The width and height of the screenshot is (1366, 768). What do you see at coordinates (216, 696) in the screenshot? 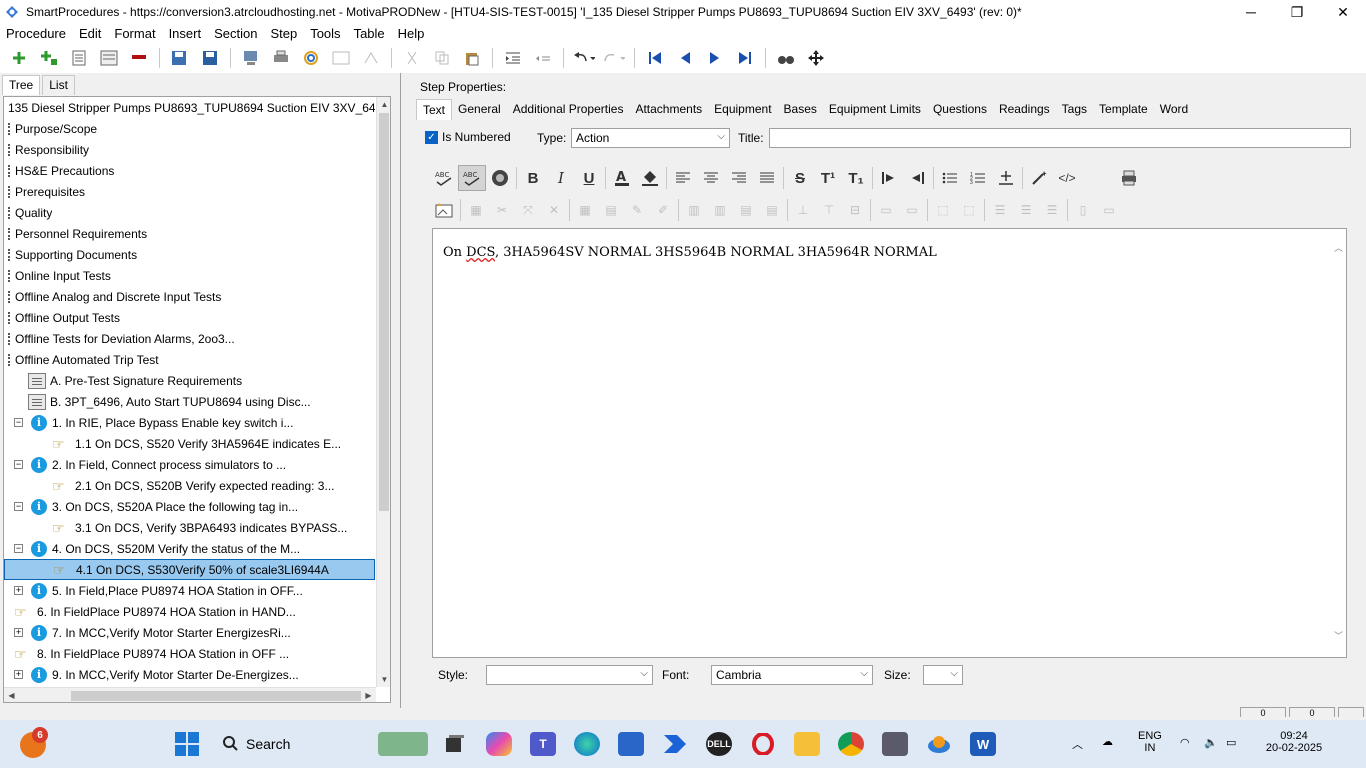
I see `hscroll-thumb` at bounding box center [216, 696].